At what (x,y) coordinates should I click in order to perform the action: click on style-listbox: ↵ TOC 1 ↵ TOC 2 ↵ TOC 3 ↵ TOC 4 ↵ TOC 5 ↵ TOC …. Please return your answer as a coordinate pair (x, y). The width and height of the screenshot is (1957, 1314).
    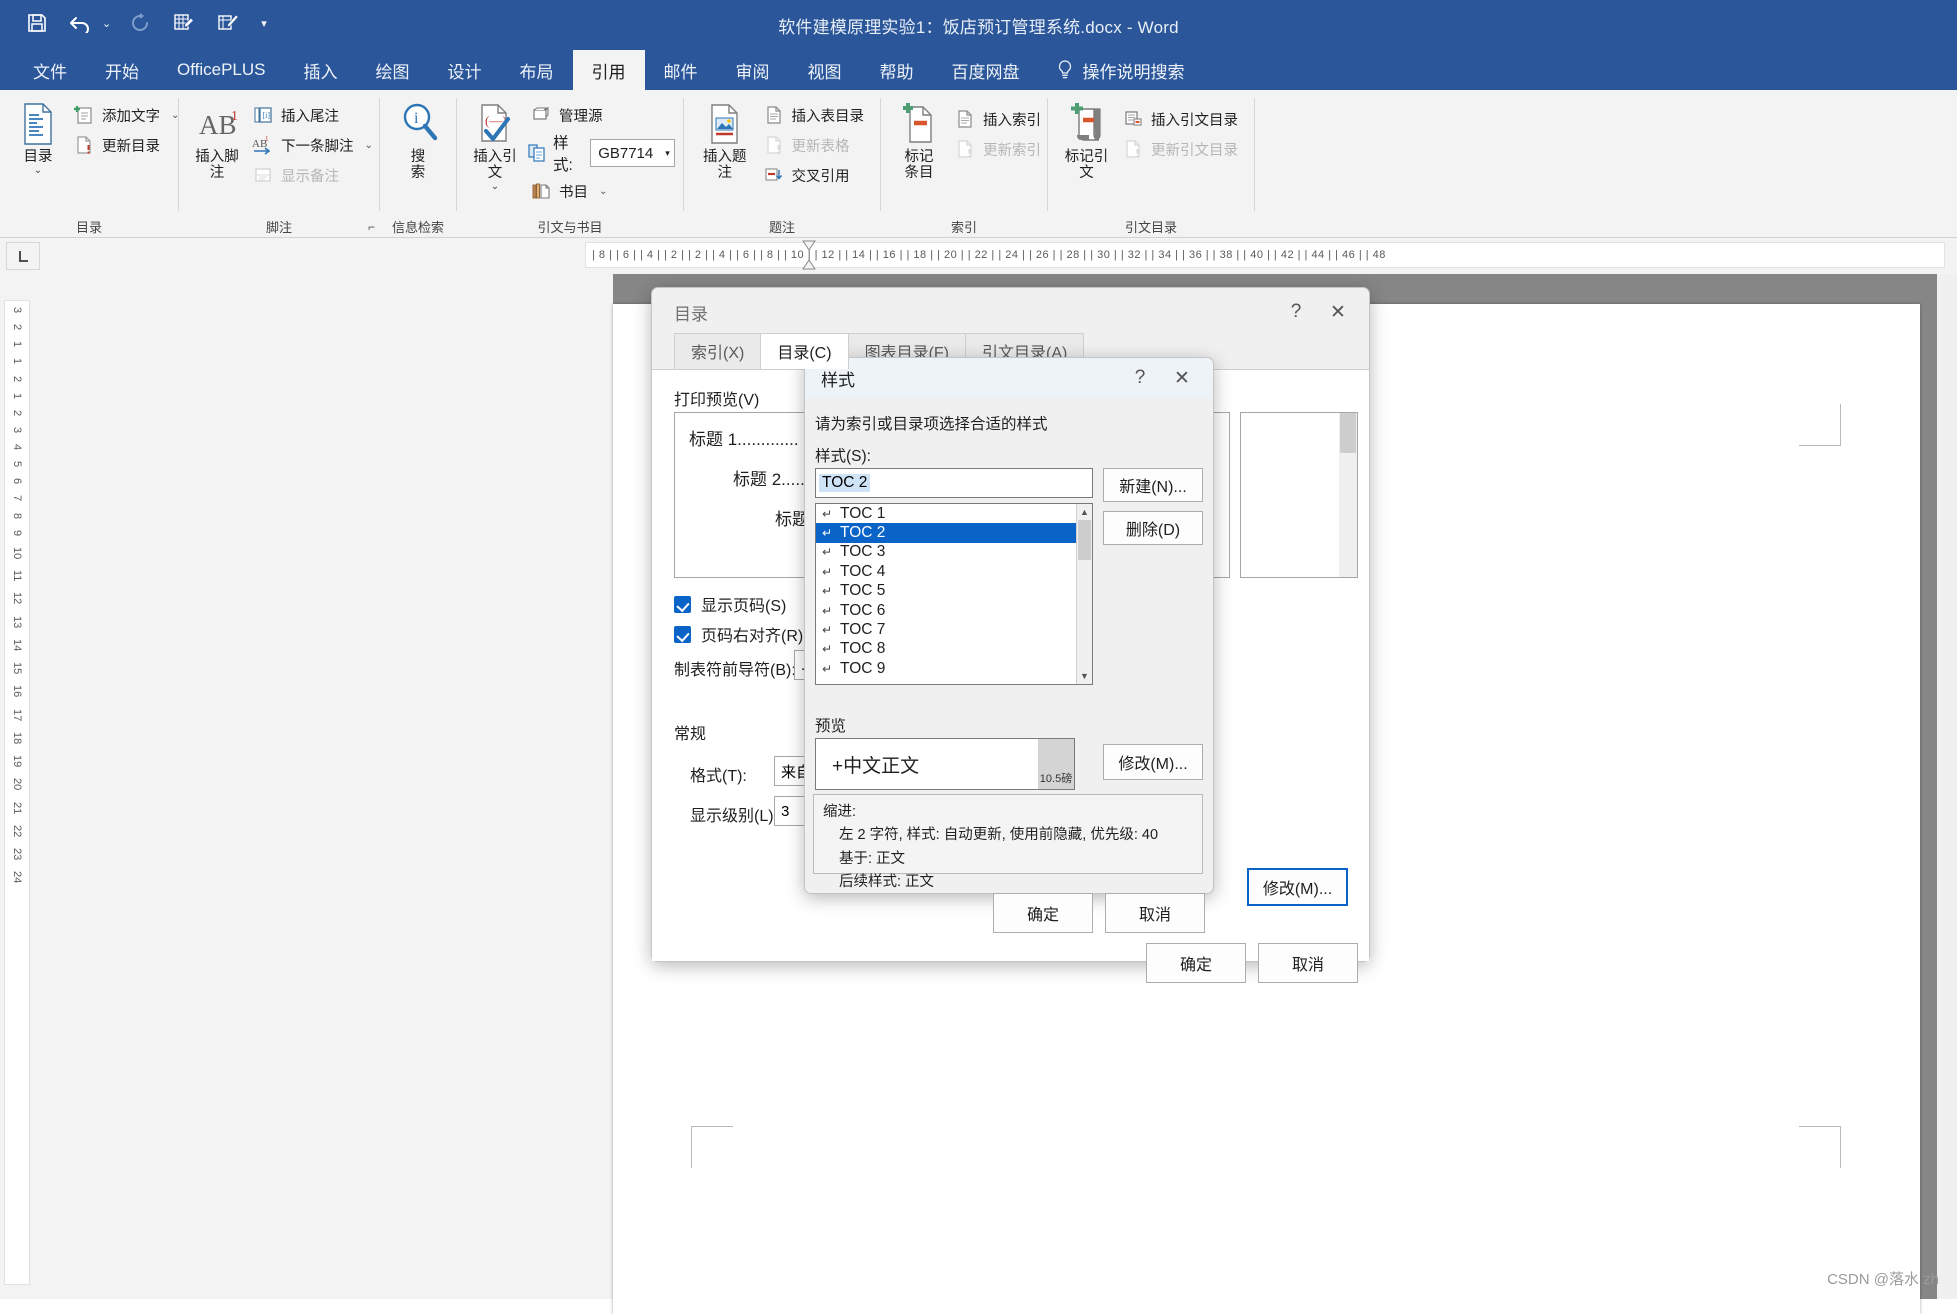
    Looking at the image, I should click on (954, 594).